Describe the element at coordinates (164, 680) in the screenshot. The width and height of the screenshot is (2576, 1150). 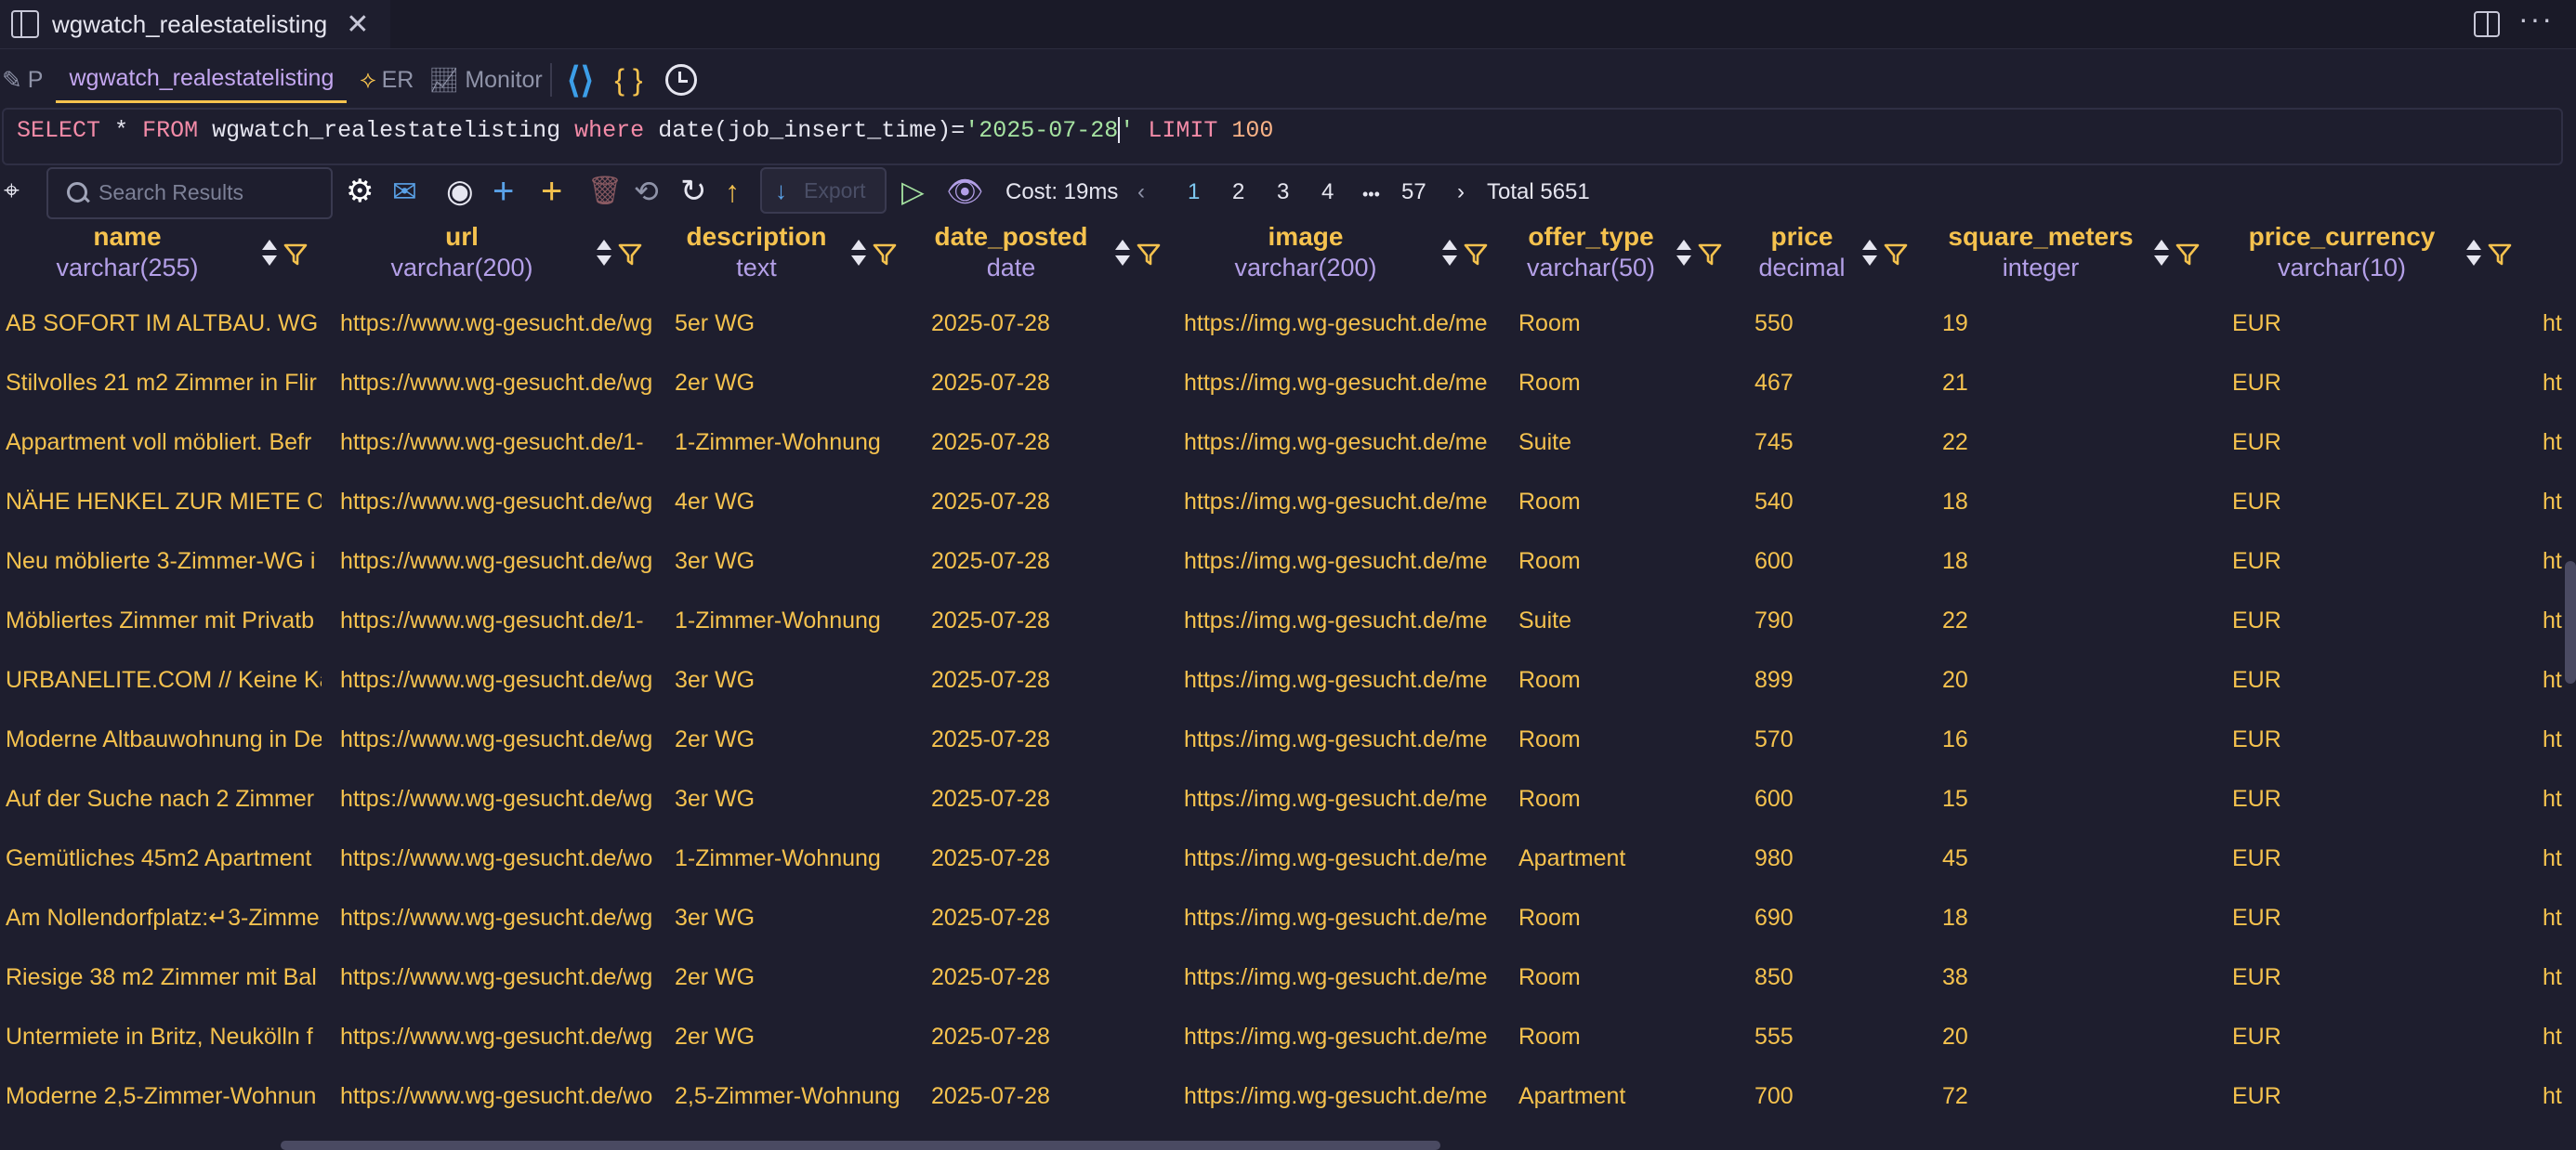
I see `table-cell: URBANELITE.COM // Keine Kau` at that location.